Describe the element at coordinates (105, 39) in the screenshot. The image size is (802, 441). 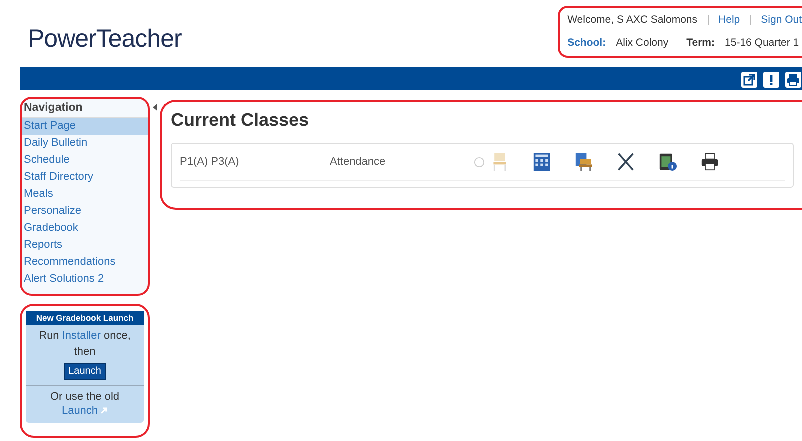
I see `powerteacher-logo: PowerTeacher` at that location.